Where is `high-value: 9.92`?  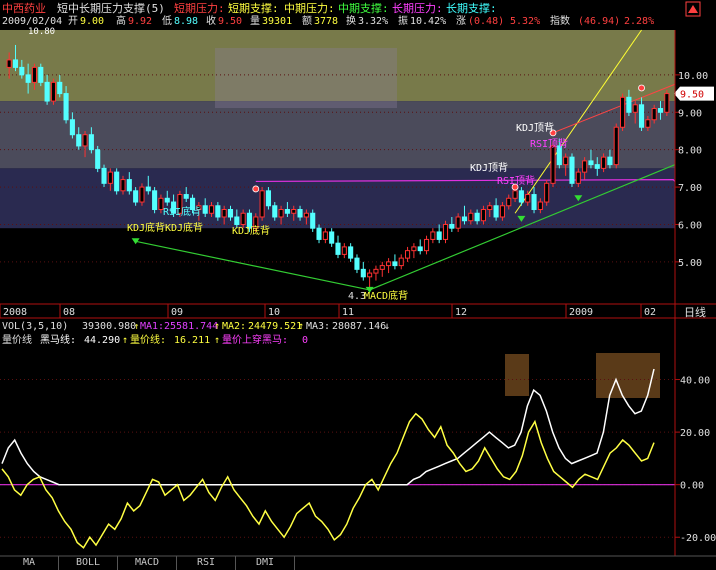 high-value: 9.92 is located at coordinates (140, 21).